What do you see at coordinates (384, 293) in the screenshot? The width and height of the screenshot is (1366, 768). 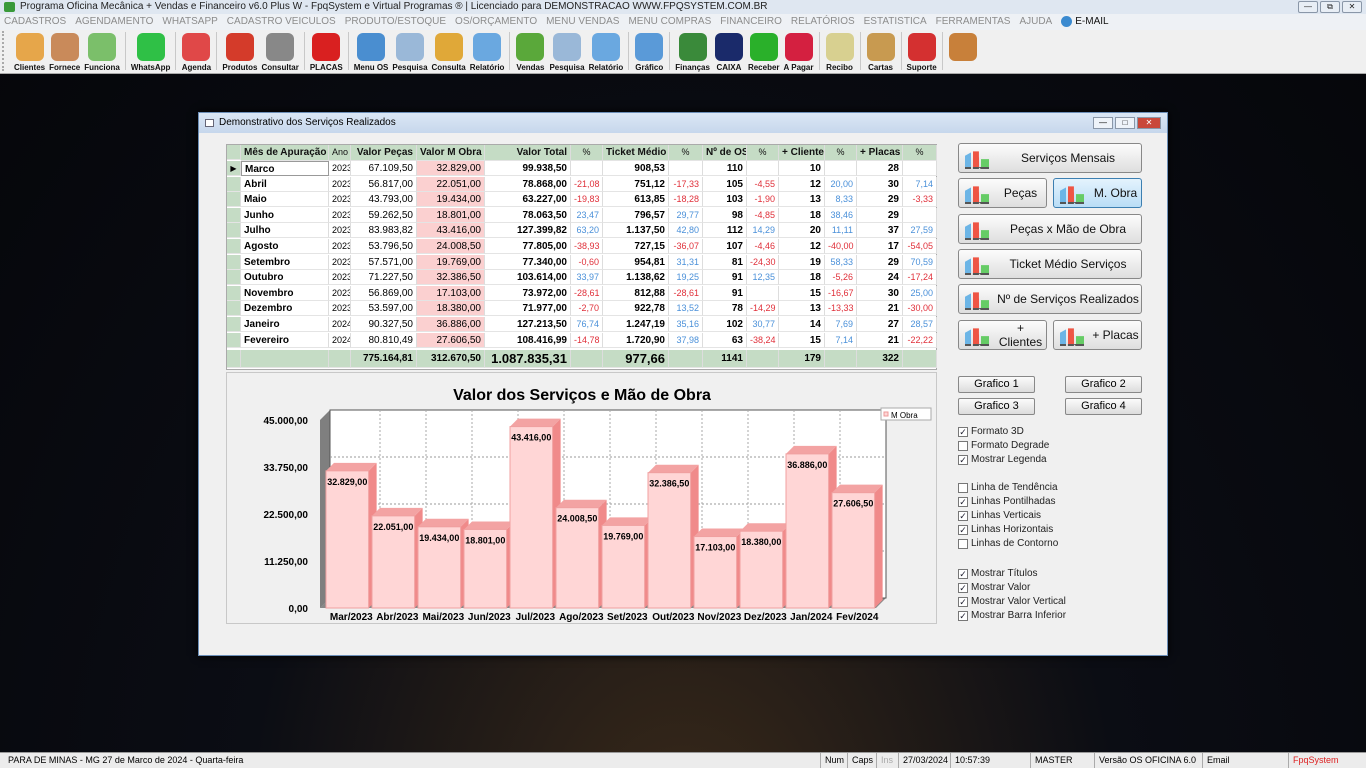 I see `table-cell: 56.869,00` at bounding box center [384, 293].